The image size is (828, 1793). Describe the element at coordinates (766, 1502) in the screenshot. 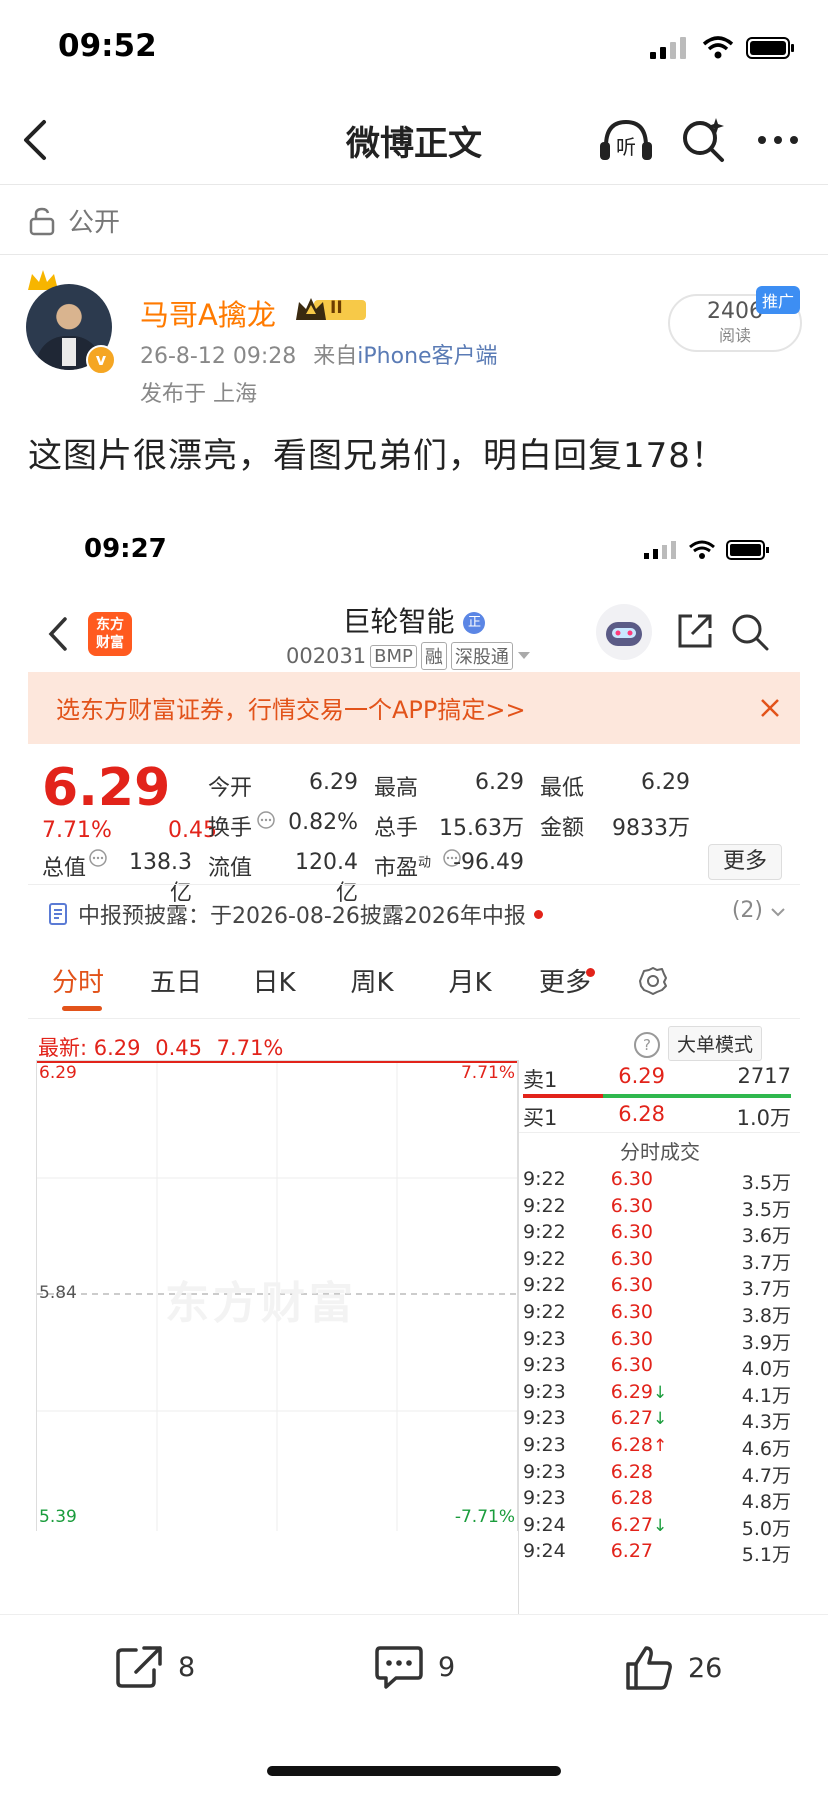

I see `trade-volume: 4.8万` at that location.